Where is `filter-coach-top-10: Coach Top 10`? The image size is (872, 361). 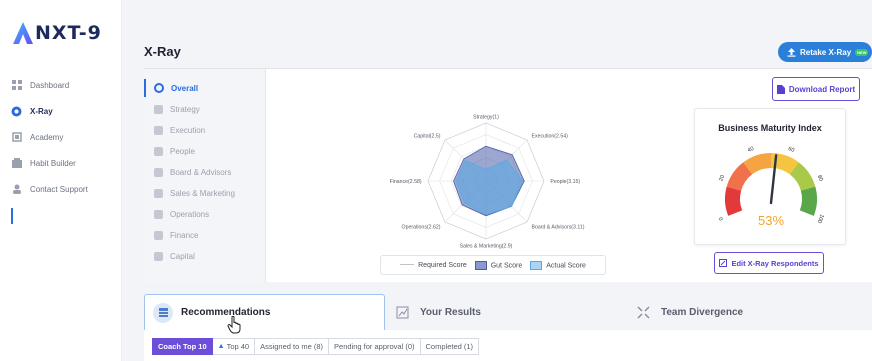 filter-coach-top-10: Coach Top 10 is located at coordinates (182, 346).